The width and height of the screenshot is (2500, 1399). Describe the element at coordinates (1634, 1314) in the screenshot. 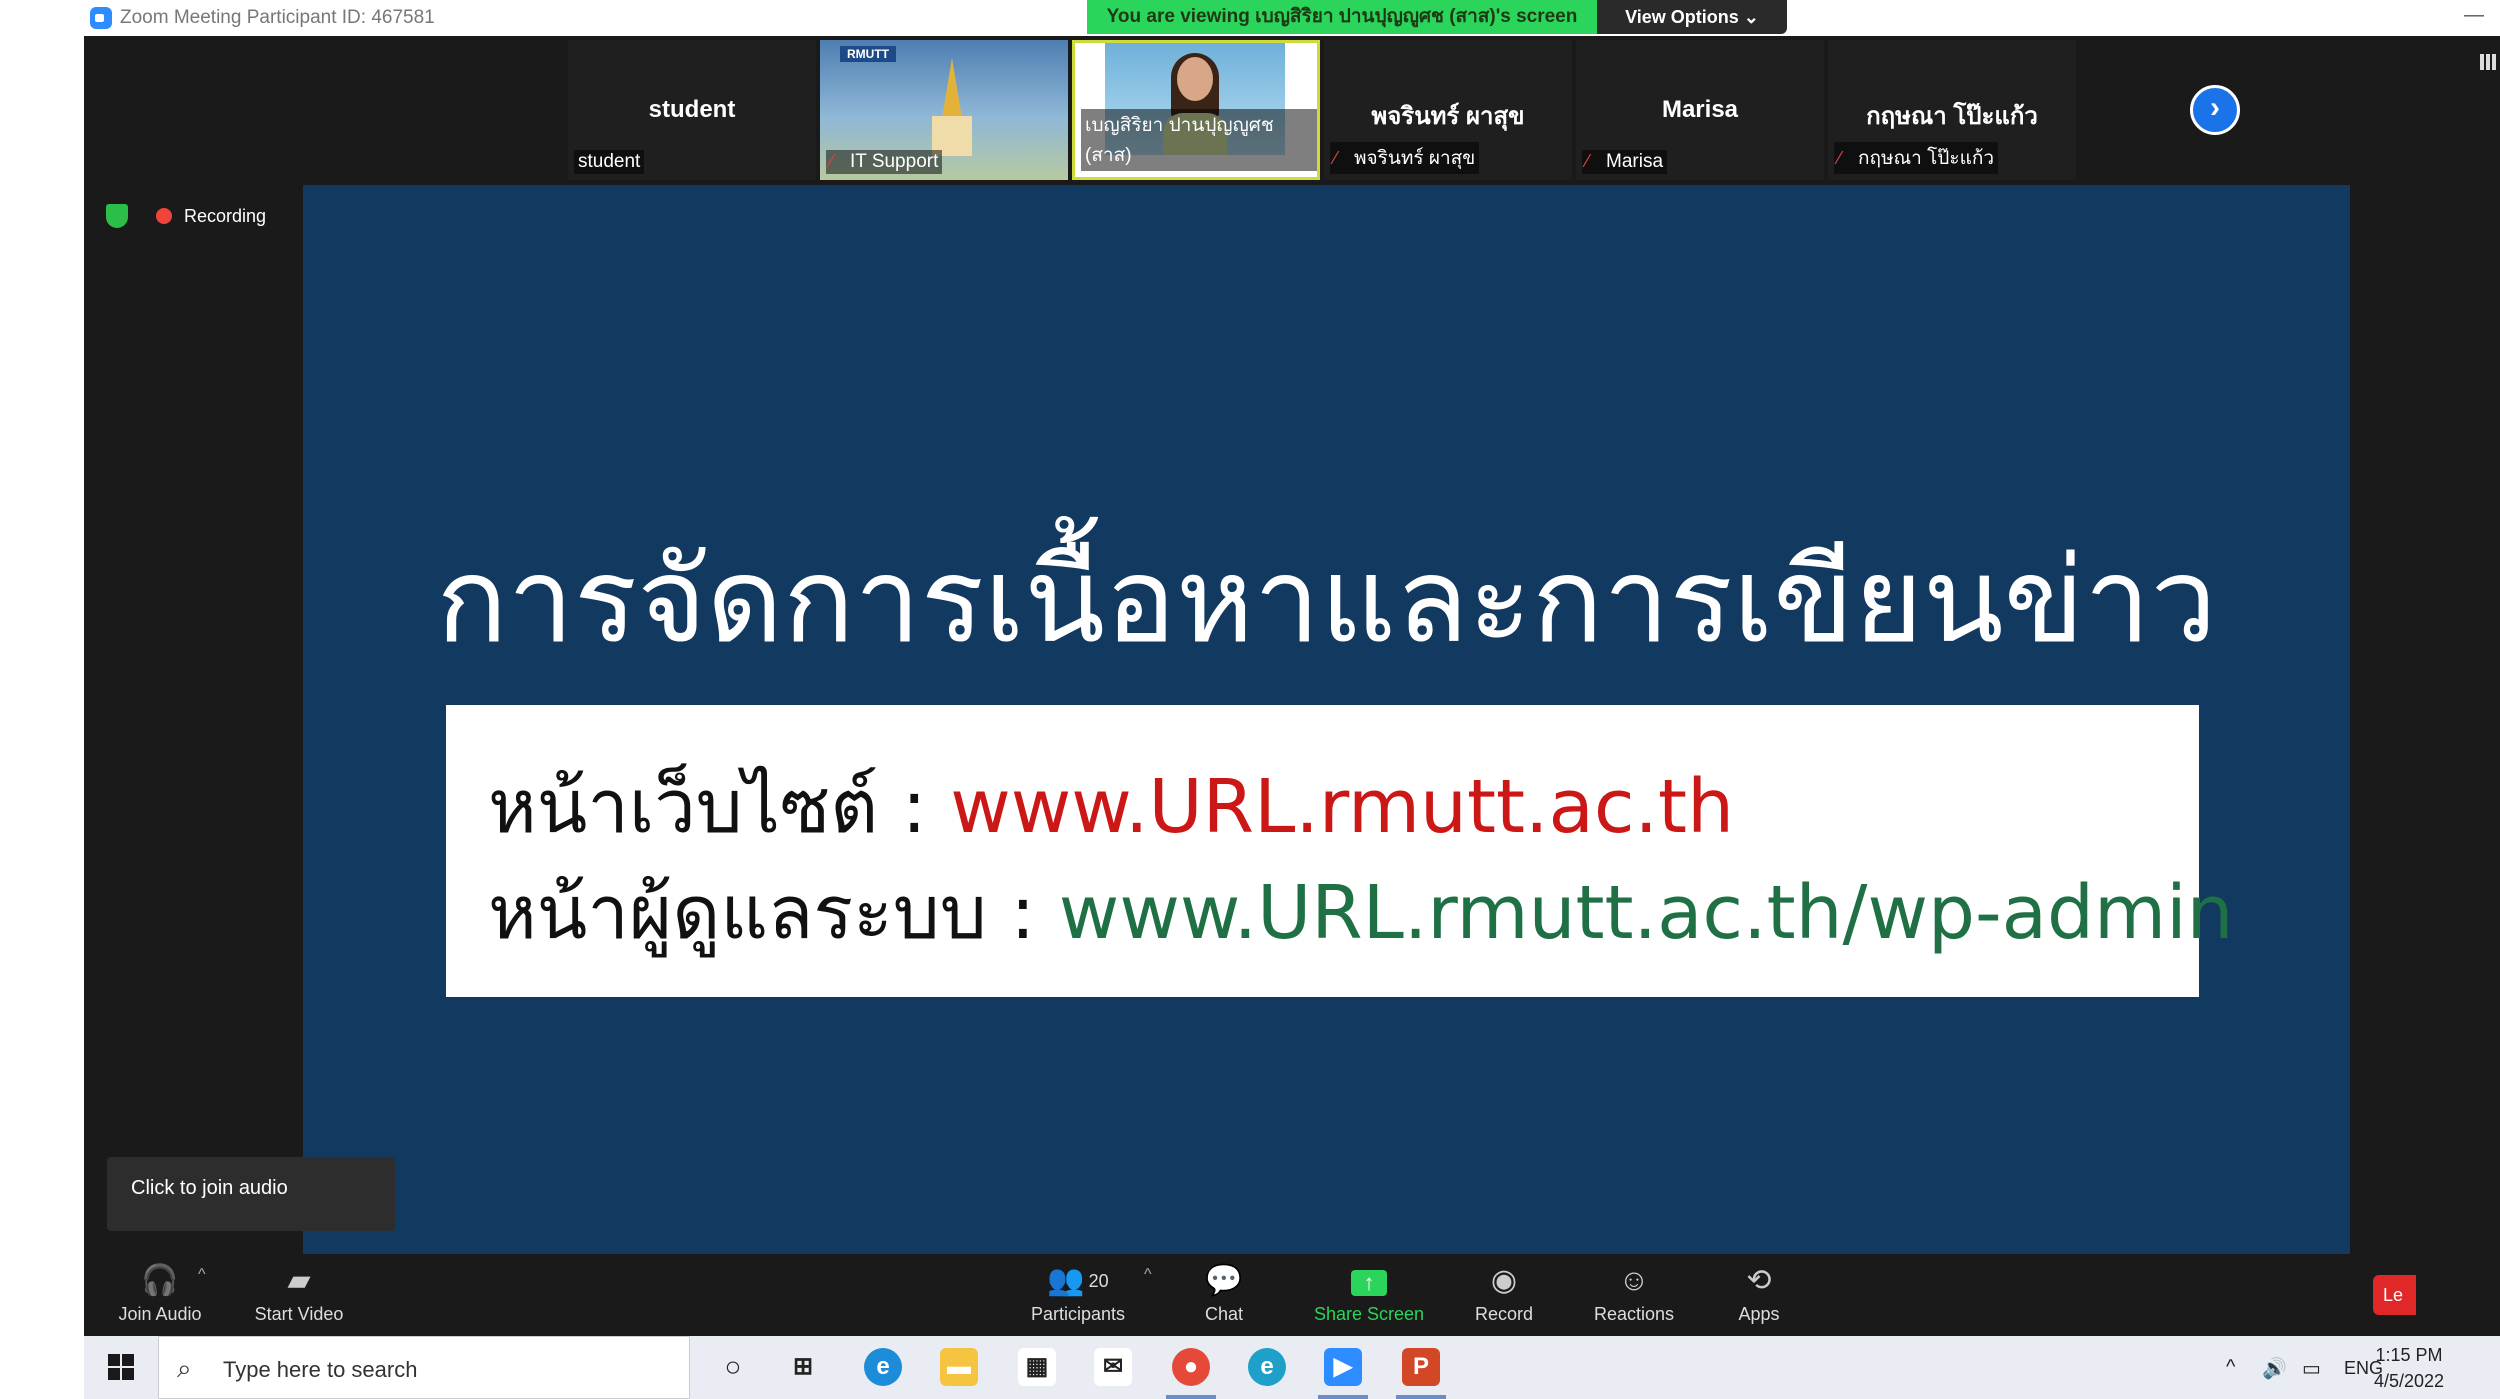

I see `reactions-label: Reactions` at that location.